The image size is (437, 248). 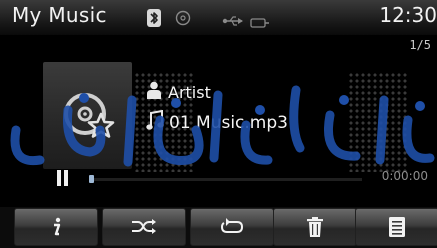 What do you see at coordinates (378, 122) in the screenshot?
I see `speaker-texture-right` at bounding box center [378, 122].